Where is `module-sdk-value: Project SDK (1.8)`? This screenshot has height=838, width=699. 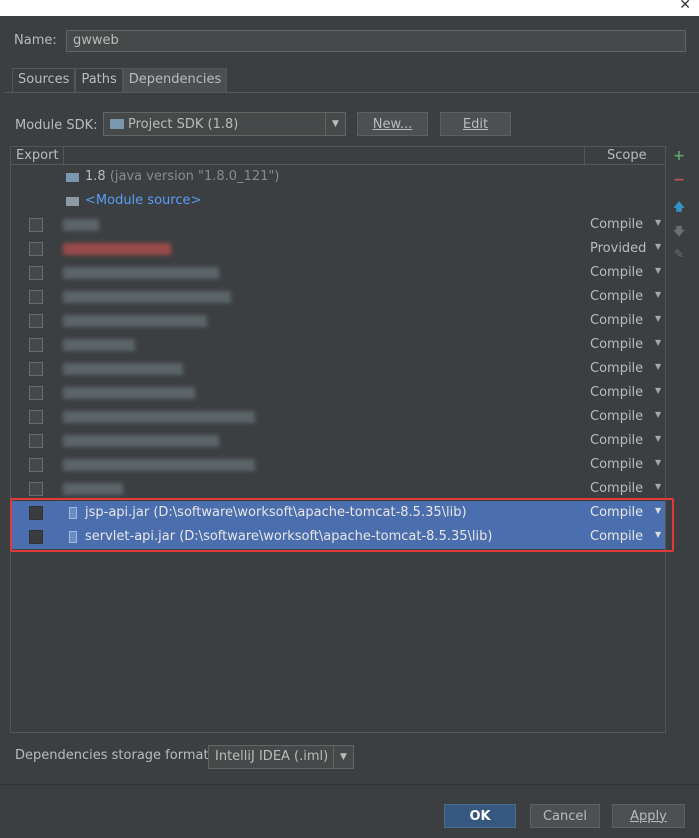
module-sdk-value: Project SDK (1.8) is located at coordinates (183, 124).